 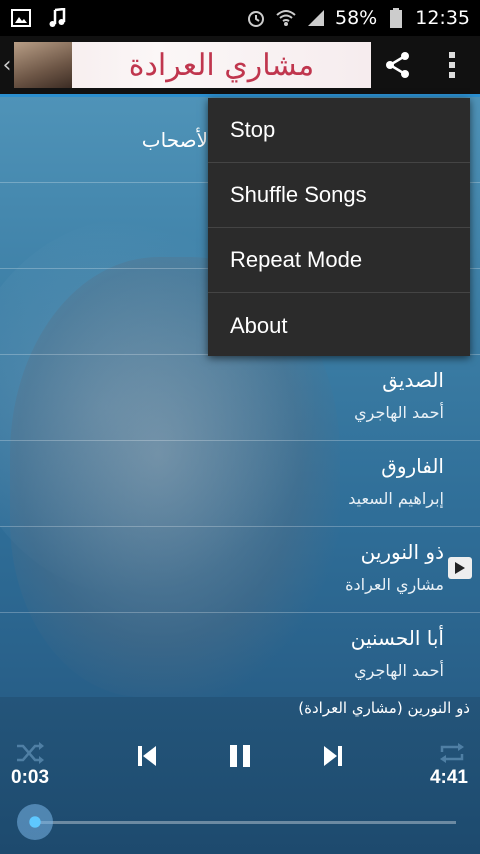 I want to click on previous-icon, so click(x=147, y=756).